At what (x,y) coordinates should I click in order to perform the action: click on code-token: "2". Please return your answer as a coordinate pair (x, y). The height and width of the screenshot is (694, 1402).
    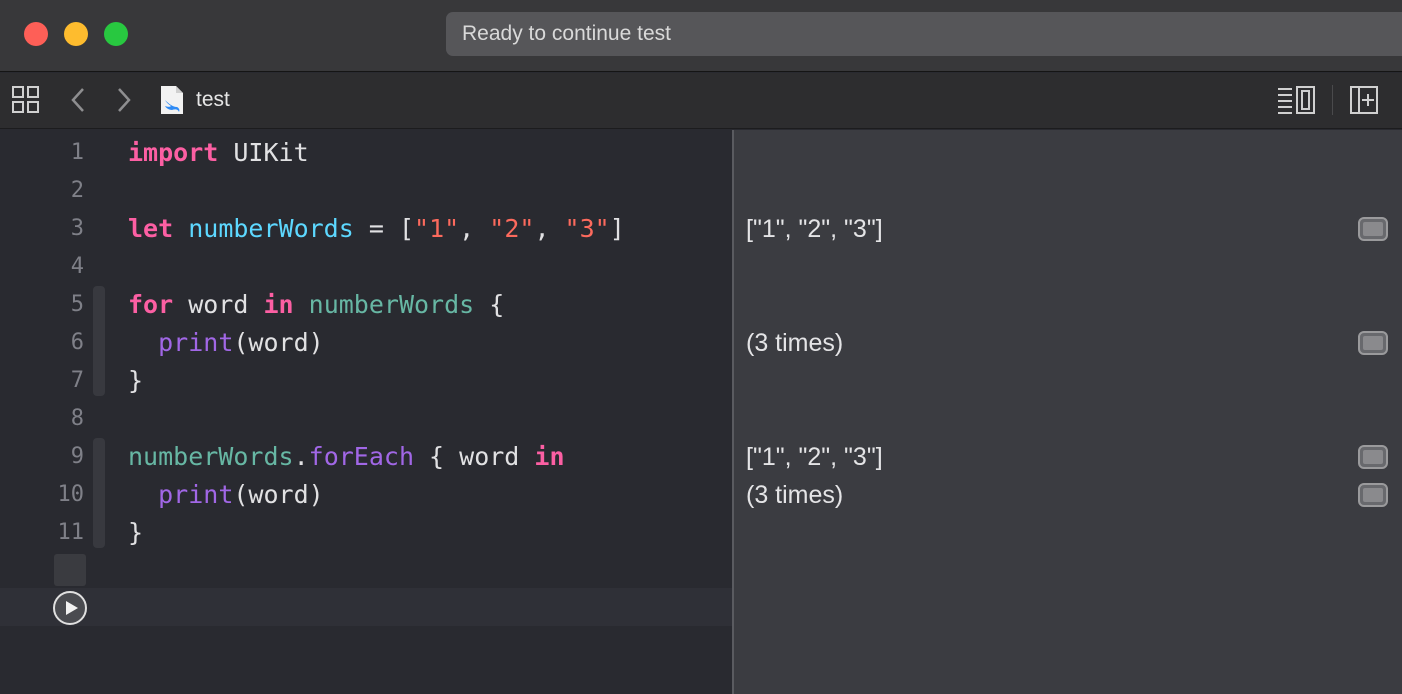
    Looking at the image, I should click on (512, 228).